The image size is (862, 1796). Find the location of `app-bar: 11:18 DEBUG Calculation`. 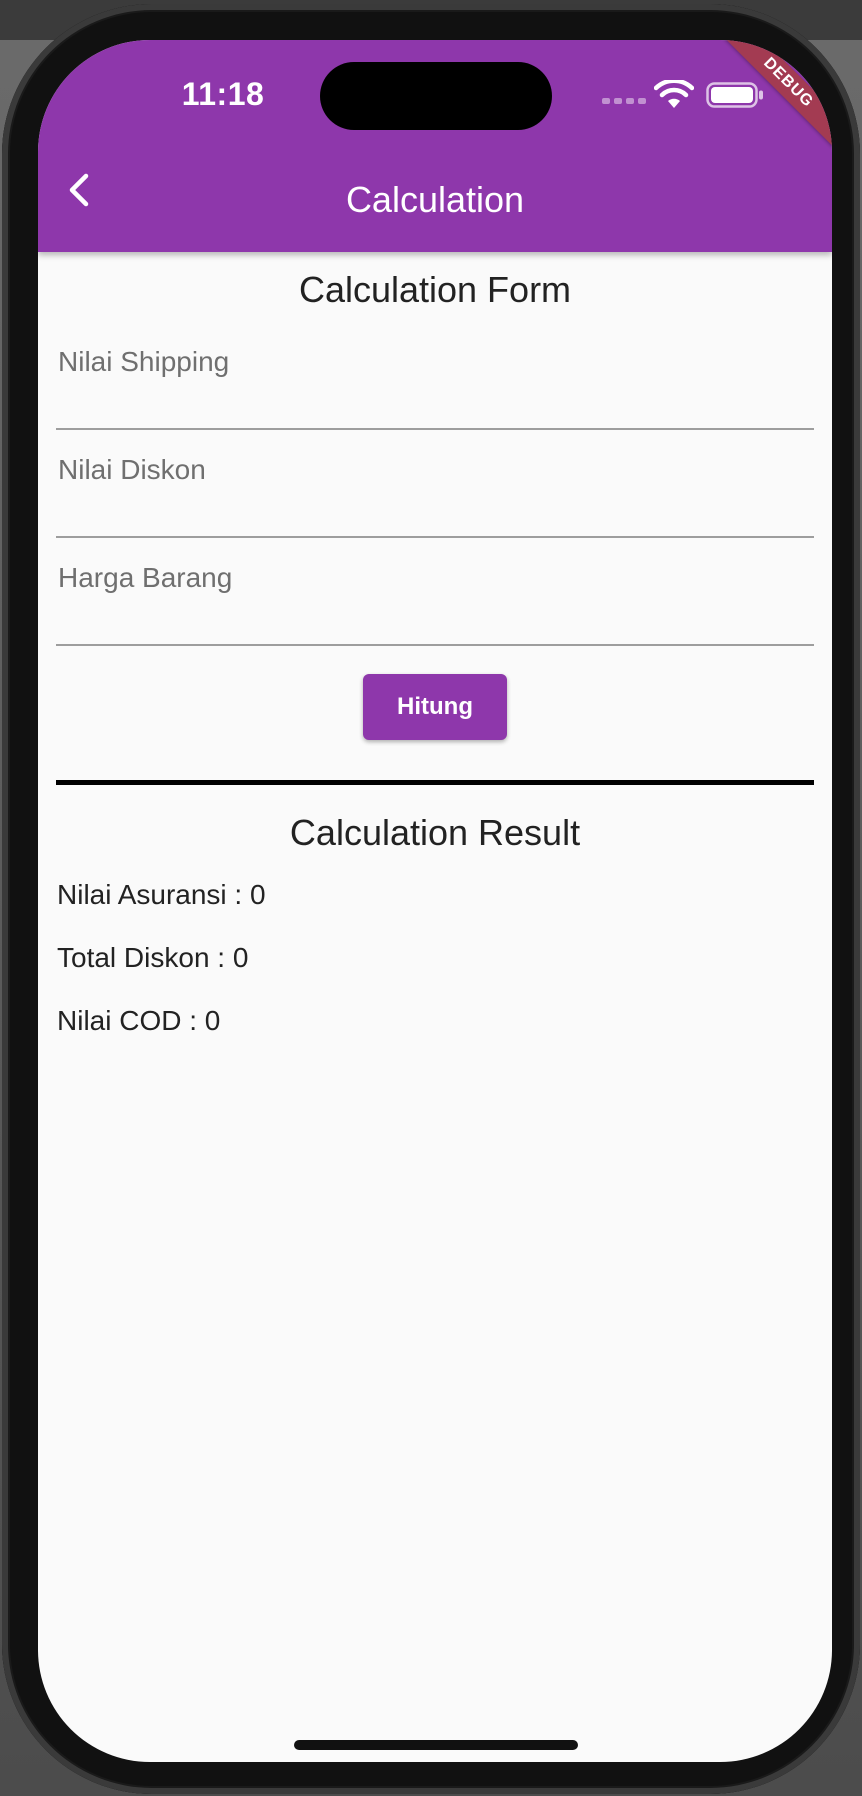

app-bar: 11:18 DEBUG Calculation is located at coordinates (435, 146).